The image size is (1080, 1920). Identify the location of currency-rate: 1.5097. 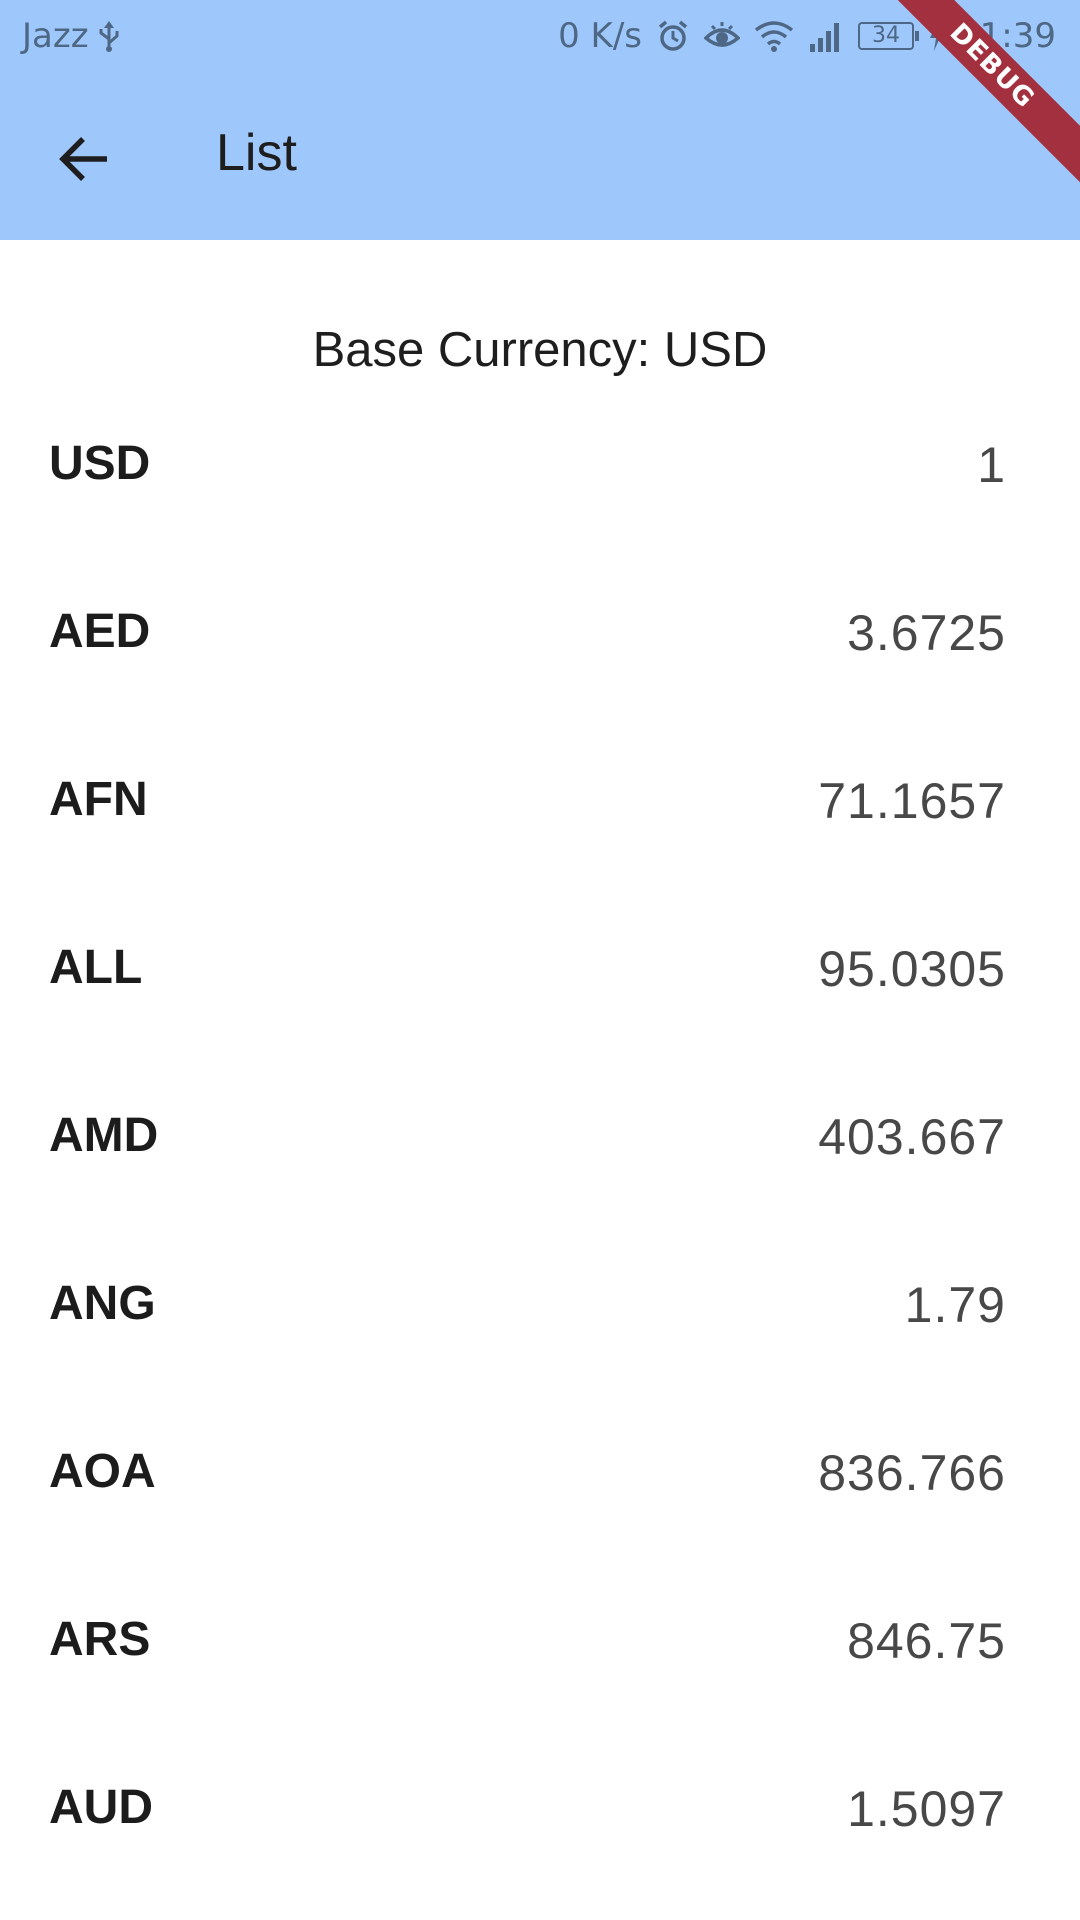
(926, 1809).